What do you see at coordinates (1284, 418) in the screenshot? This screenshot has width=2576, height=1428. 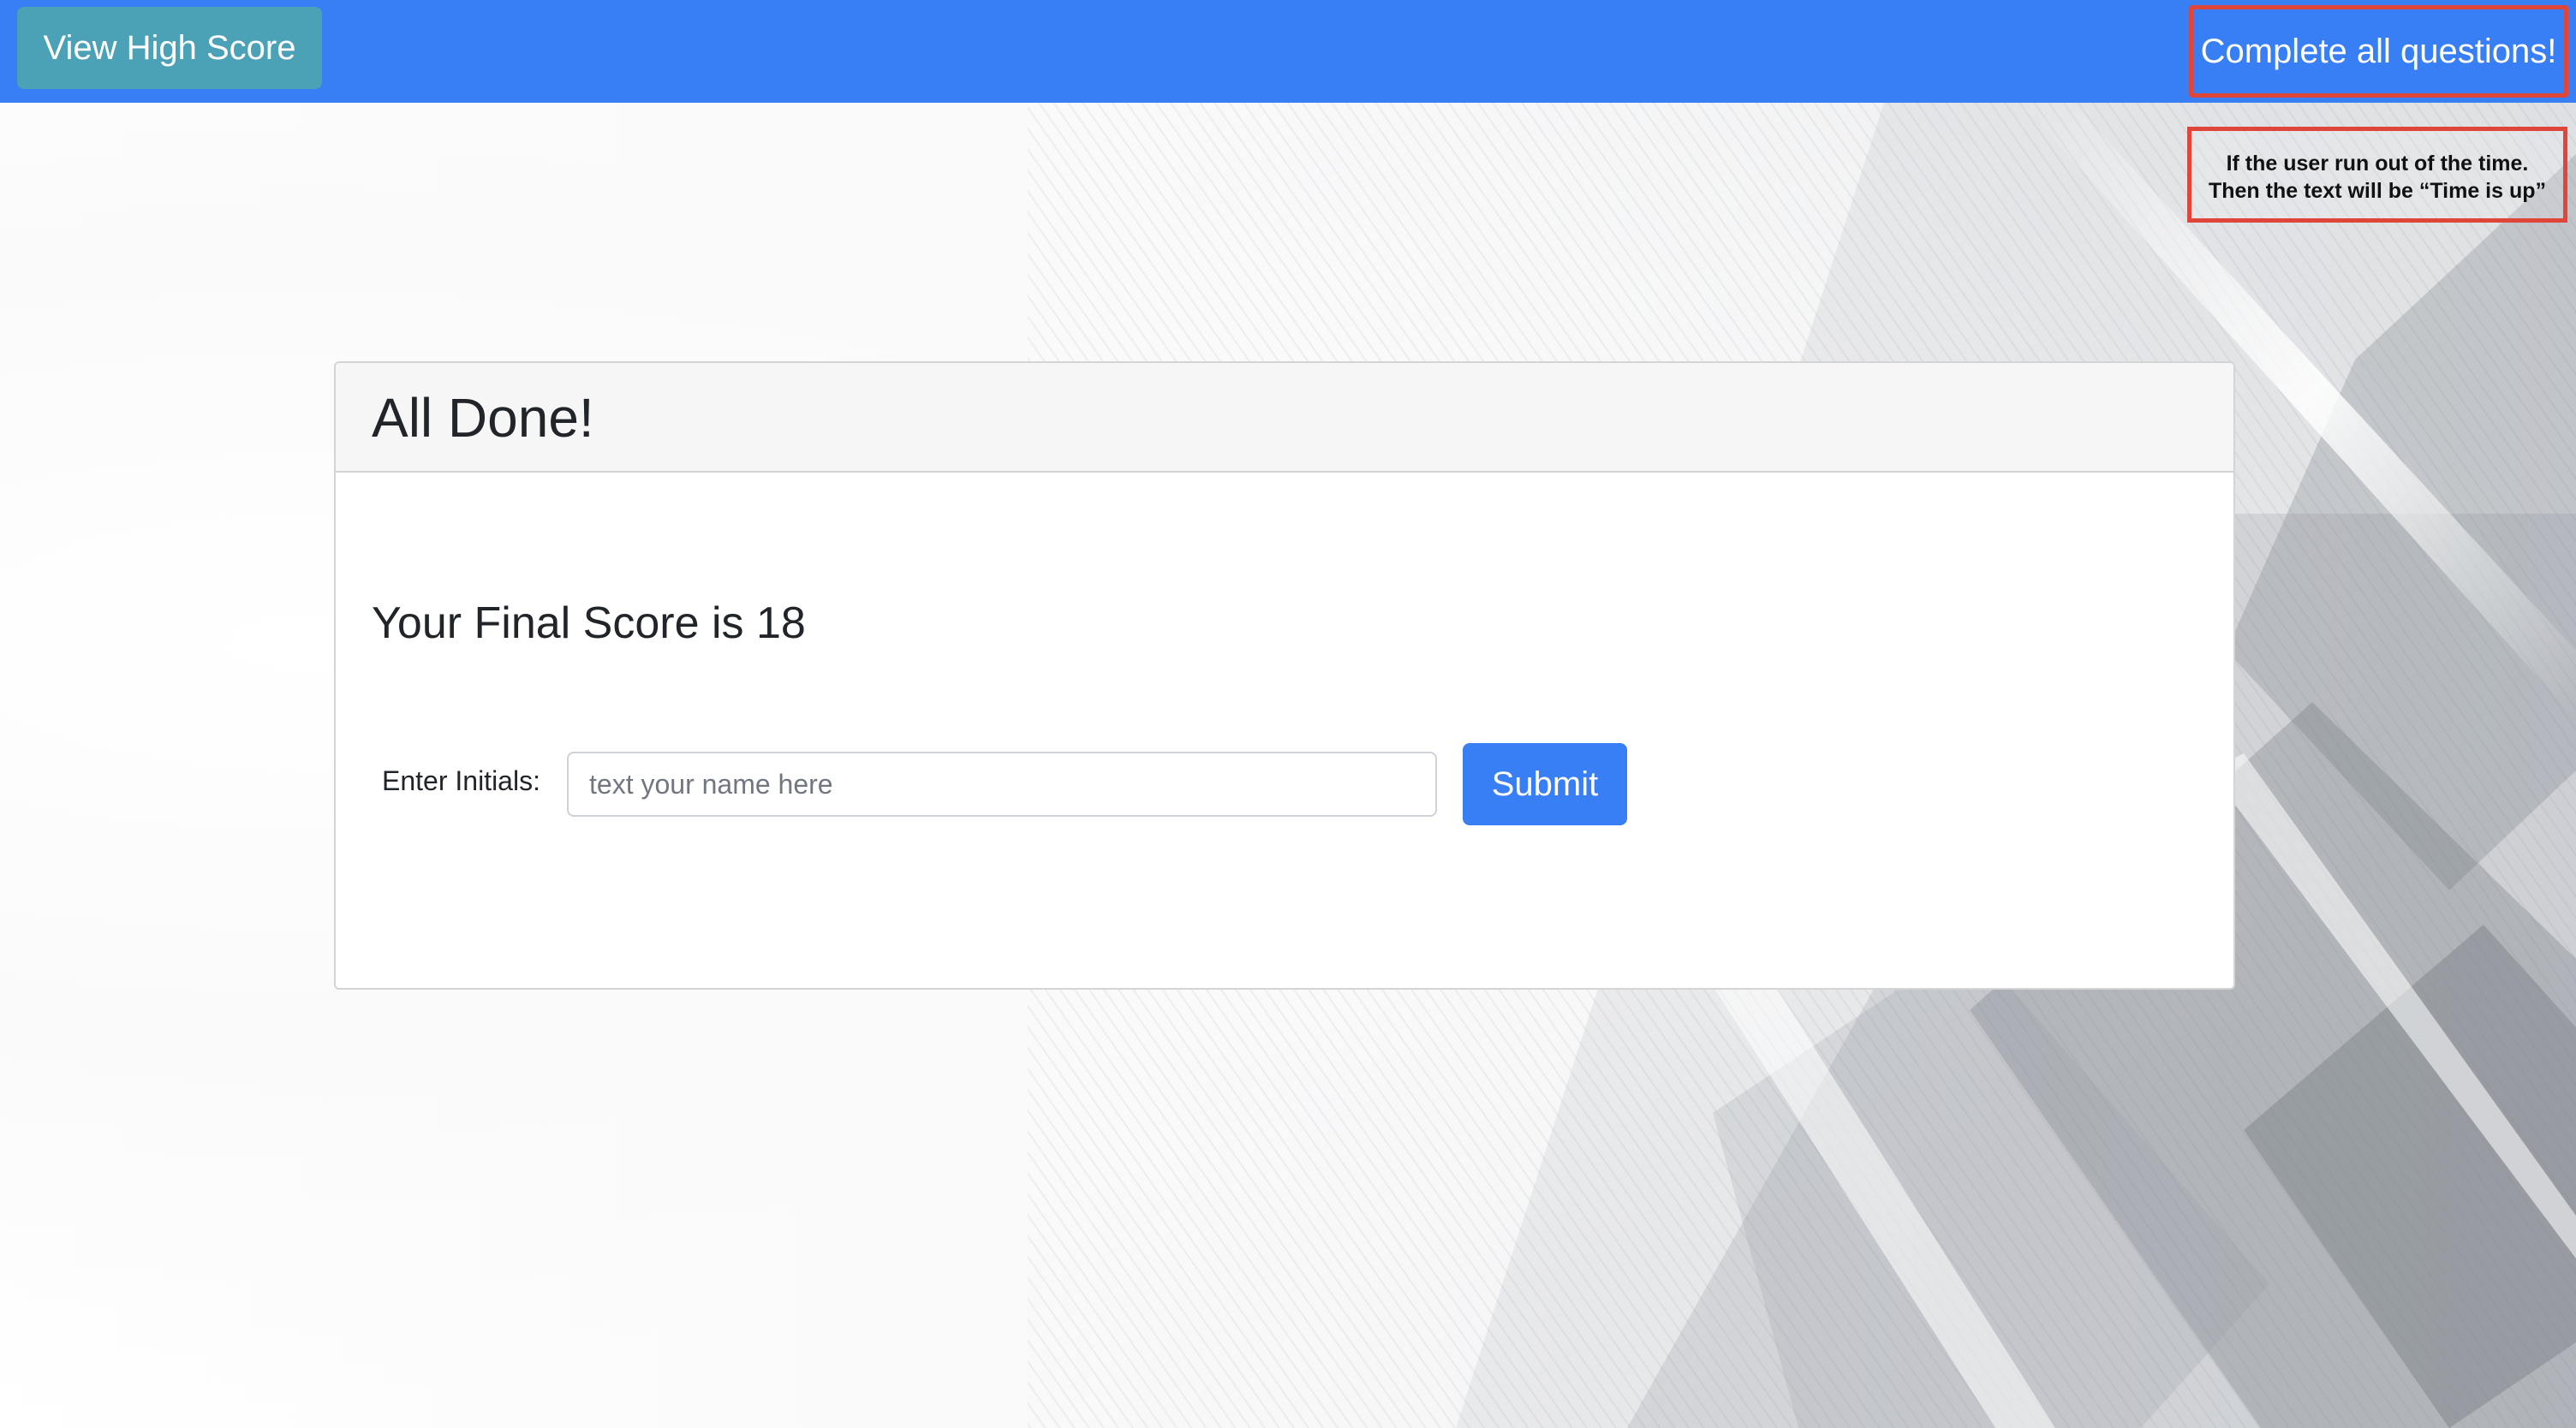 I see `card-header: All Done!` at bounding box center [1284, 418].